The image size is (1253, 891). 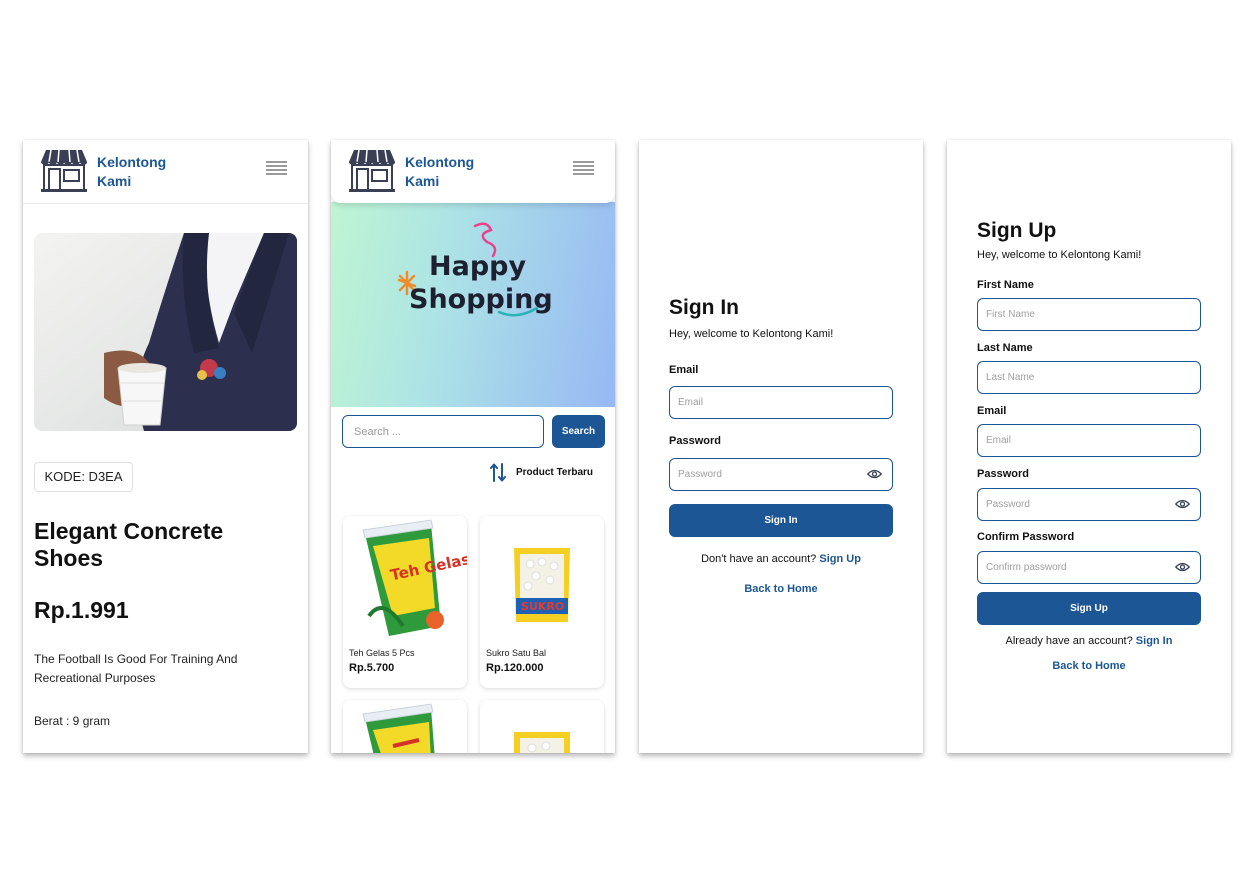 What do you see at coordinates (497, 472) in the screenshot?
I see `sort-arrows-icon` at bounding box center [497, 472].